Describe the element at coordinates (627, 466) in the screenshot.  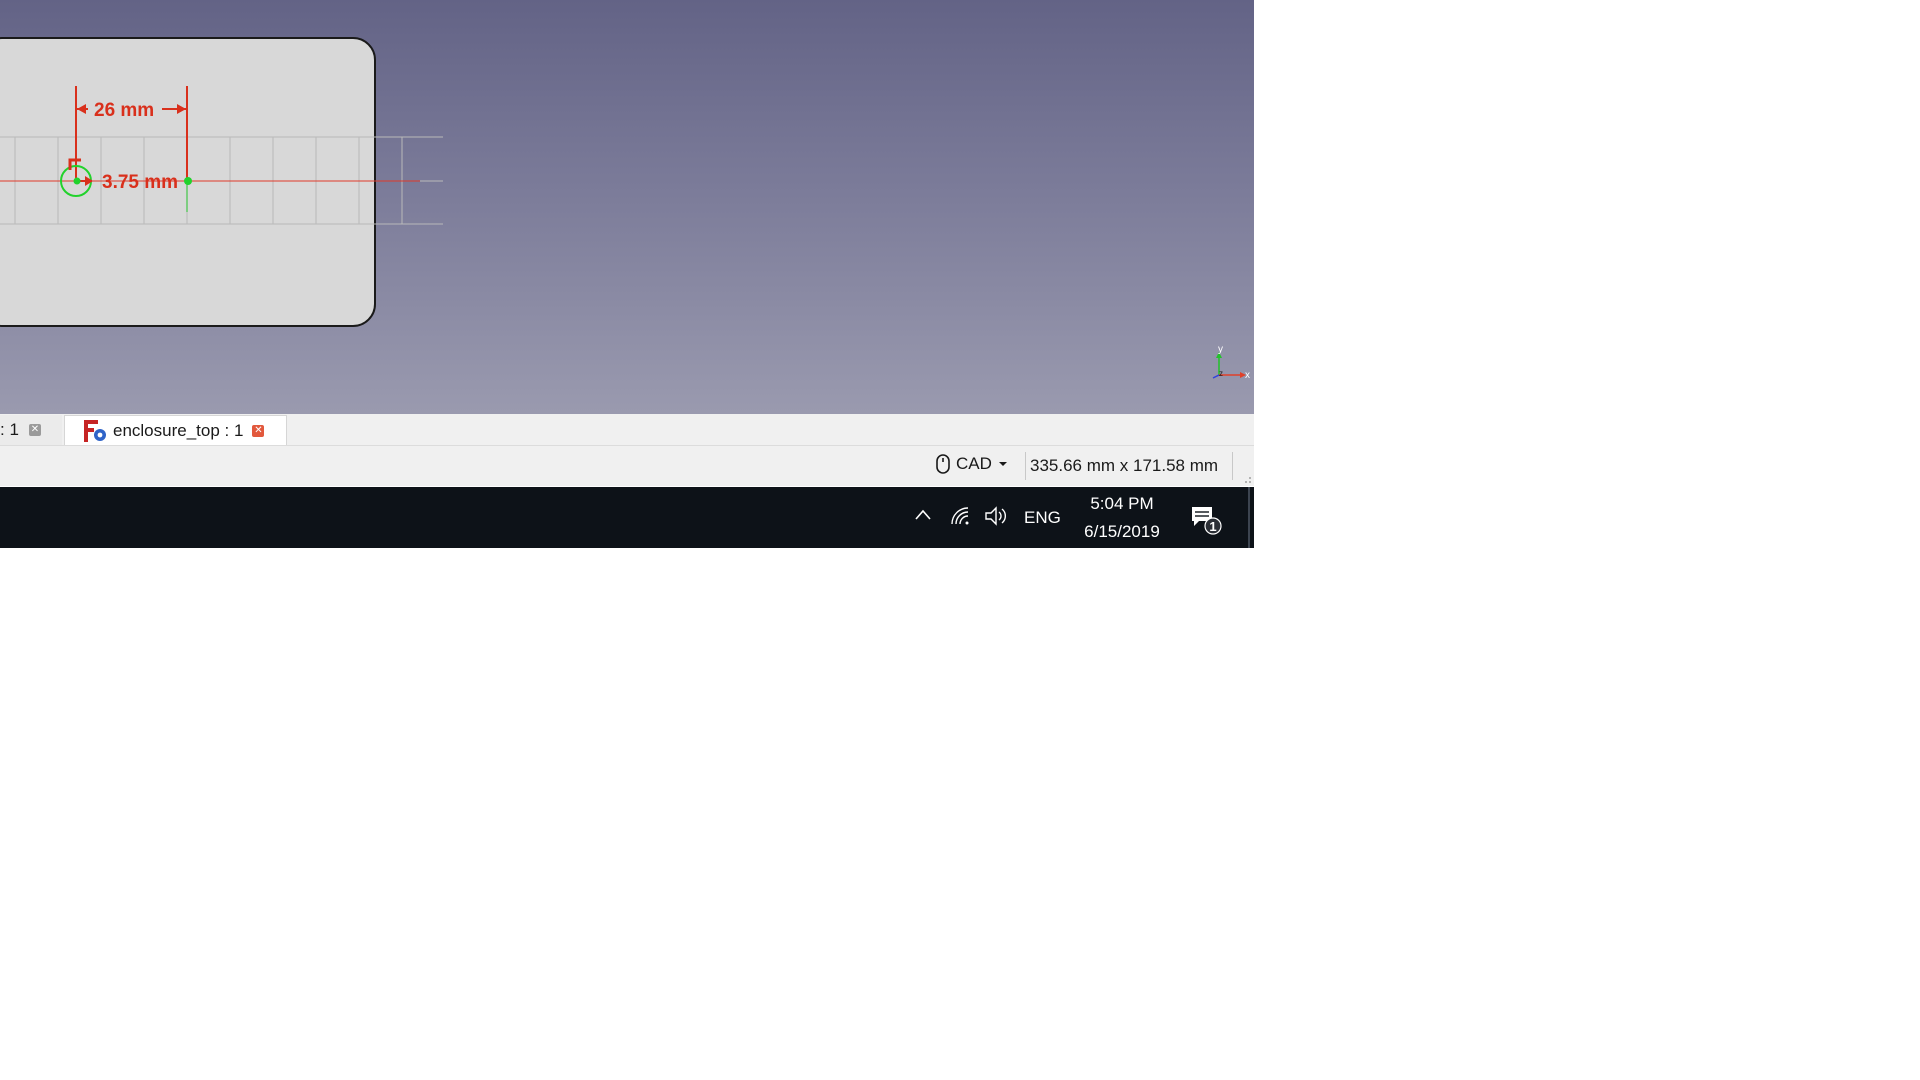
I see `status-bar: CAD 335.66 mm x 171.58 mm` at that location.